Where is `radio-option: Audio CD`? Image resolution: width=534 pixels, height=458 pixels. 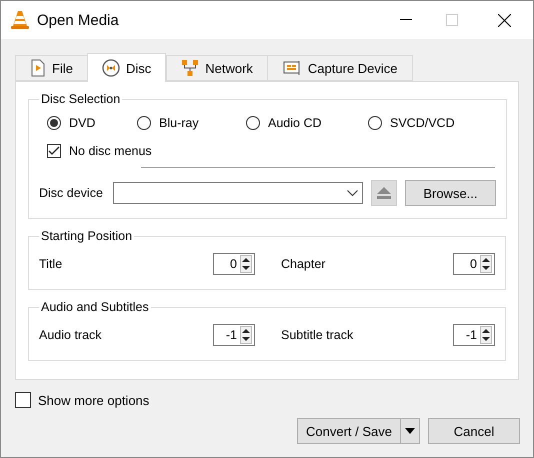
radio-option: Audio CD is located at coordinates (307, 123).